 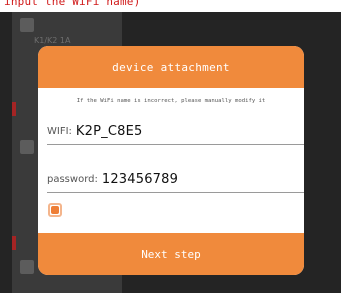 I want to click on password-field: password: 123456789, so click(x=175, y=179).